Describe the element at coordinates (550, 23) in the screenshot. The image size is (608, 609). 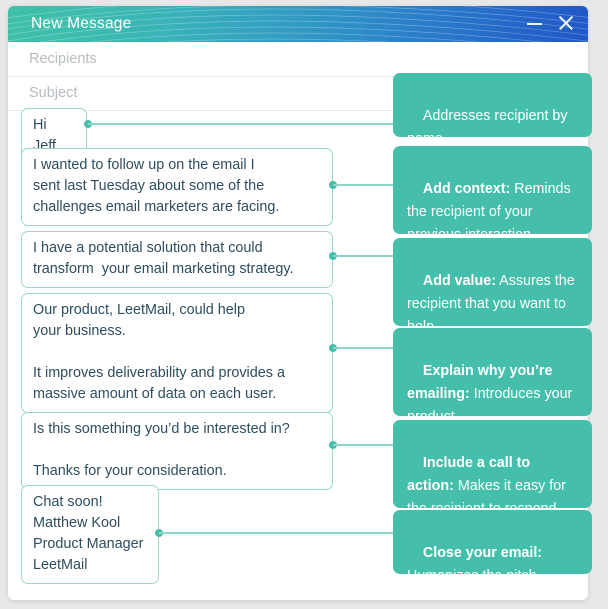
I see `window-controls` at that location.